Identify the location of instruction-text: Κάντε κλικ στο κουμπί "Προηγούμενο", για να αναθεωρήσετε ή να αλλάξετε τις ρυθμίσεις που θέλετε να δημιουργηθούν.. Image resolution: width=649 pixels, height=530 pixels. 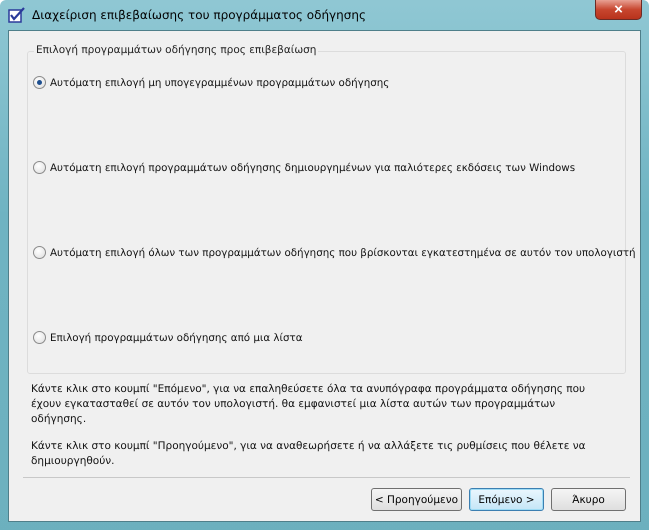
(309, 454).